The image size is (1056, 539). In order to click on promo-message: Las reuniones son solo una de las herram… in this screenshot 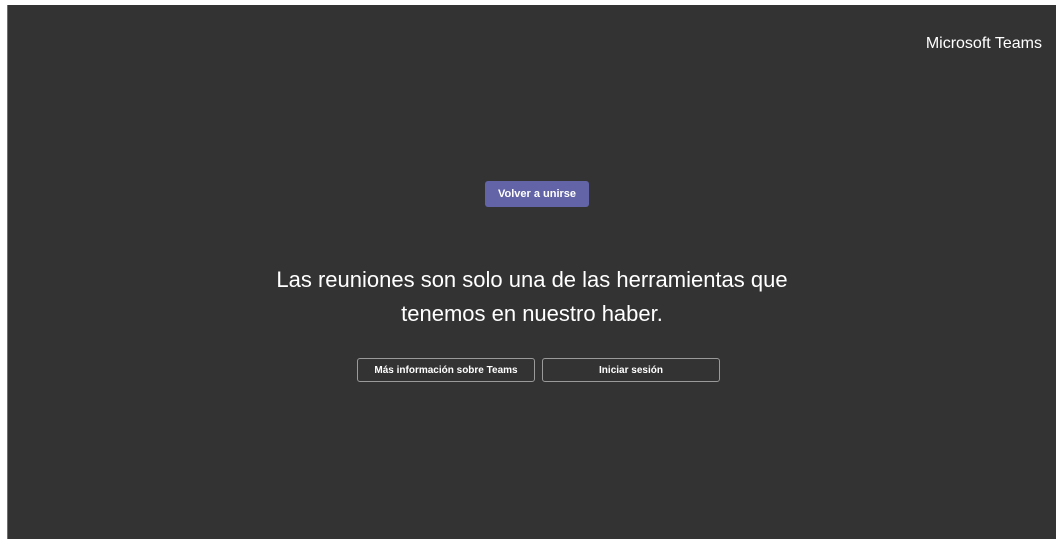, I will do `click(532, 297)`.